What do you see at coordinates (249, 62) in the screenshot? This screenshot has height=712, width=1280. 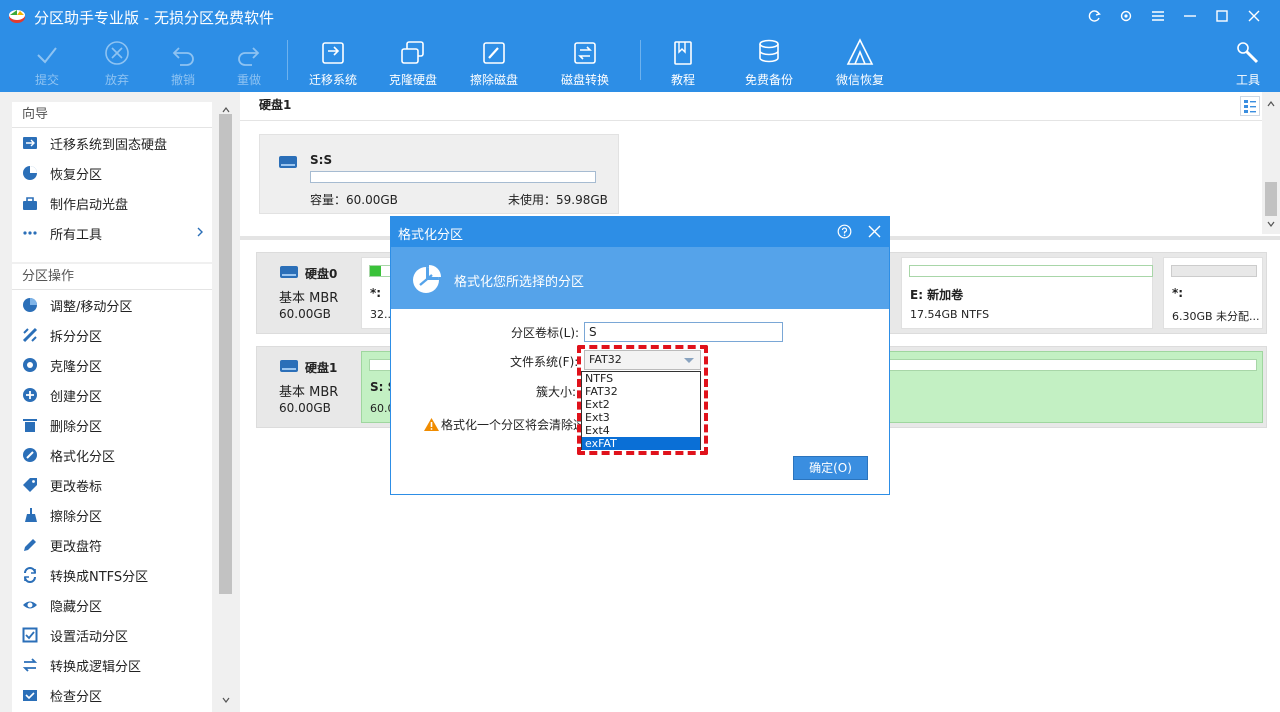 I see `redo-button: 重做` at bounding box center [249, 62].